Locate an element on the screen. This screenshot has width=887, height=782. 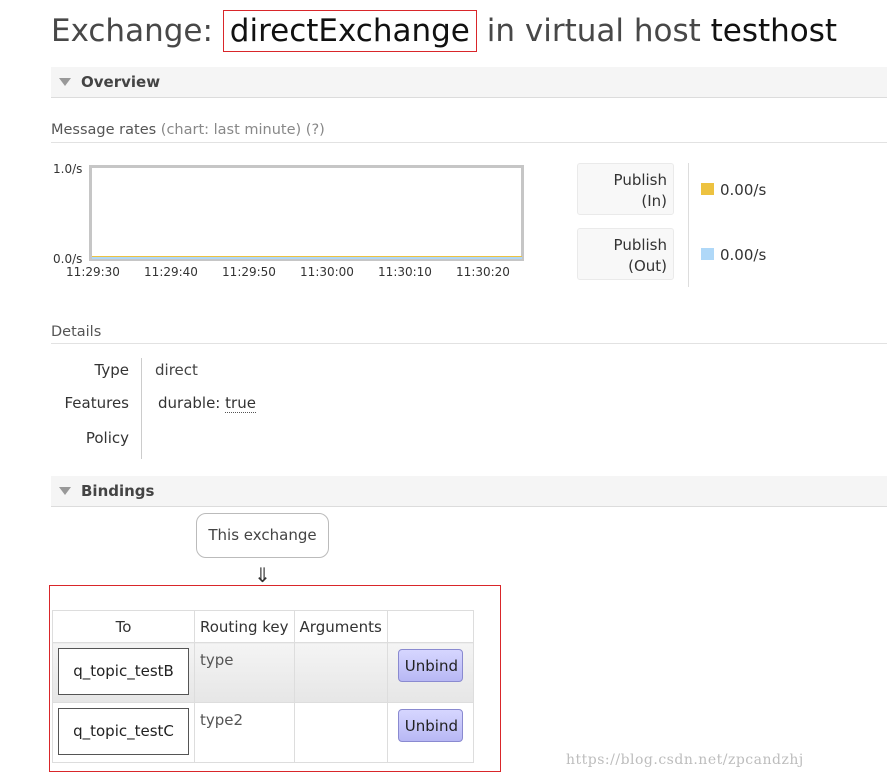
table-row: q_topic_testB type Unbind is located at coordinates (263, 672).